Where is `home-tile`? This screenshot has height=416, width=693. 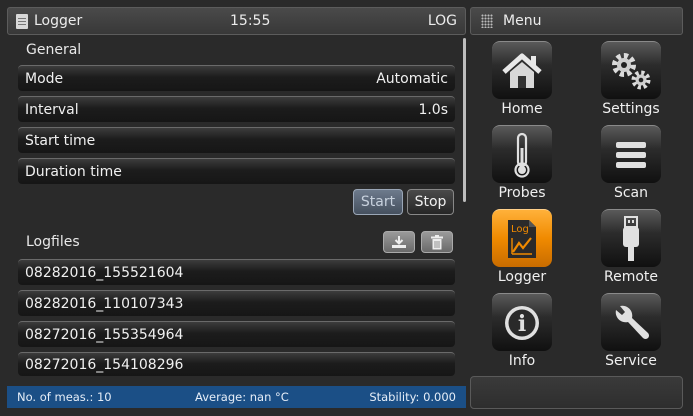
home-tile is located at coordinates (522, 70).